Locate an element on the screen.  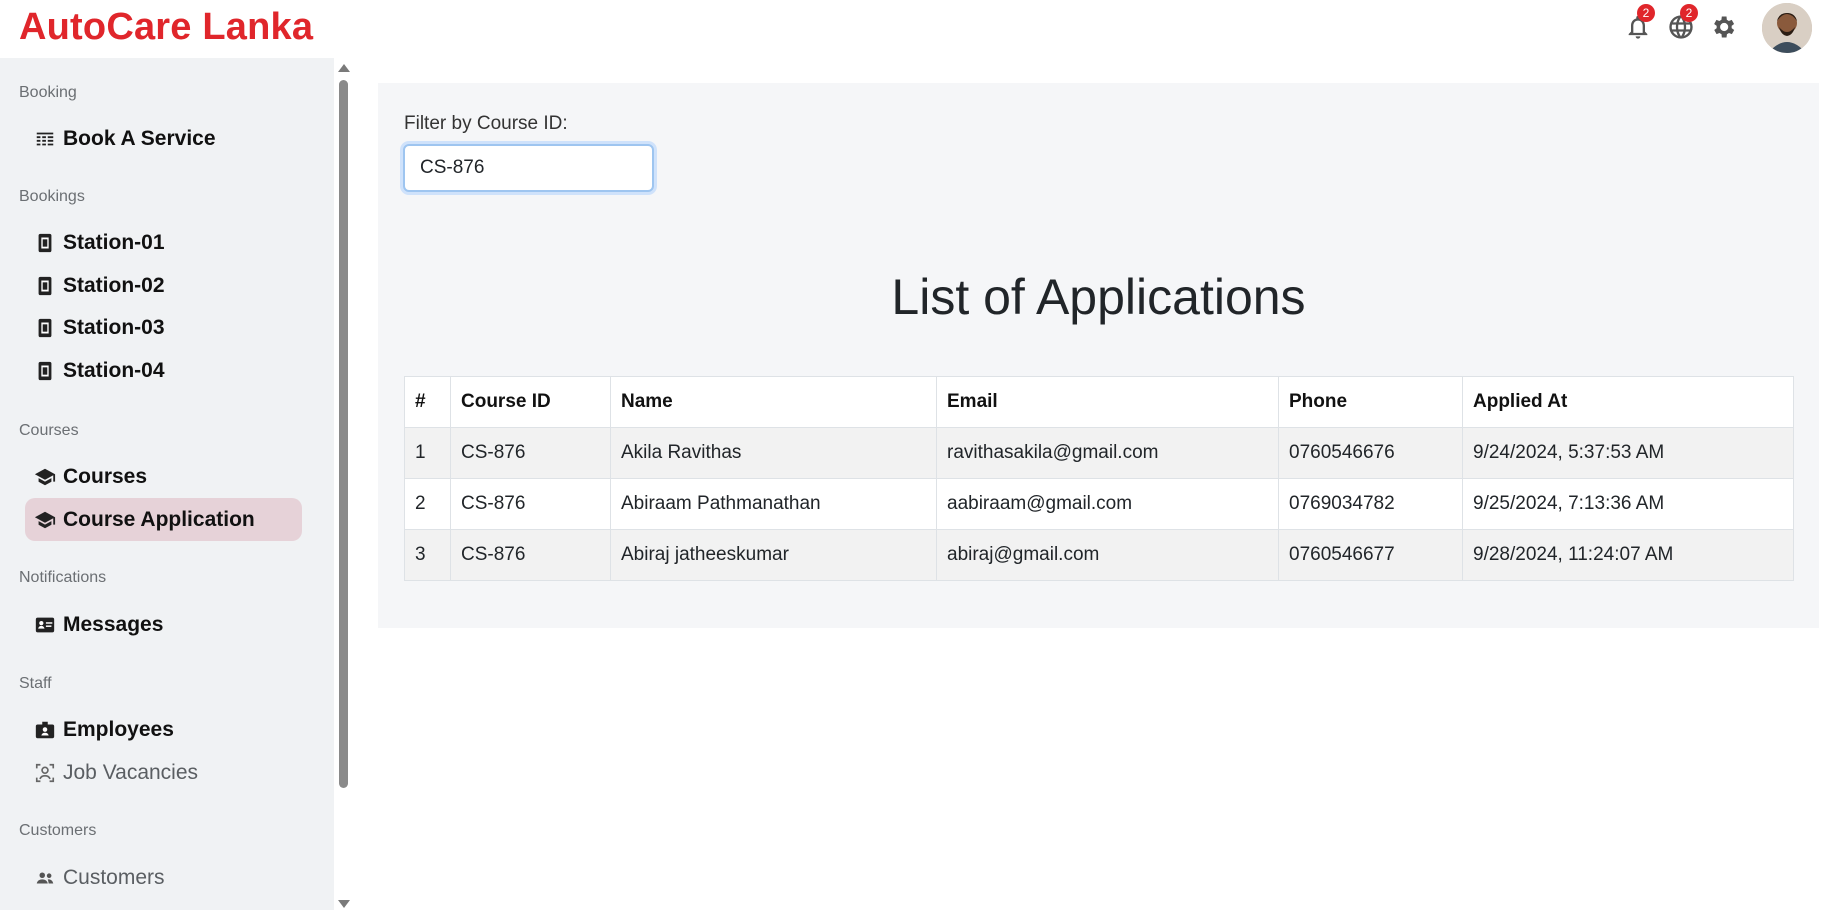
sidebar-item-label: Employees is located at coordinates (118, 729).